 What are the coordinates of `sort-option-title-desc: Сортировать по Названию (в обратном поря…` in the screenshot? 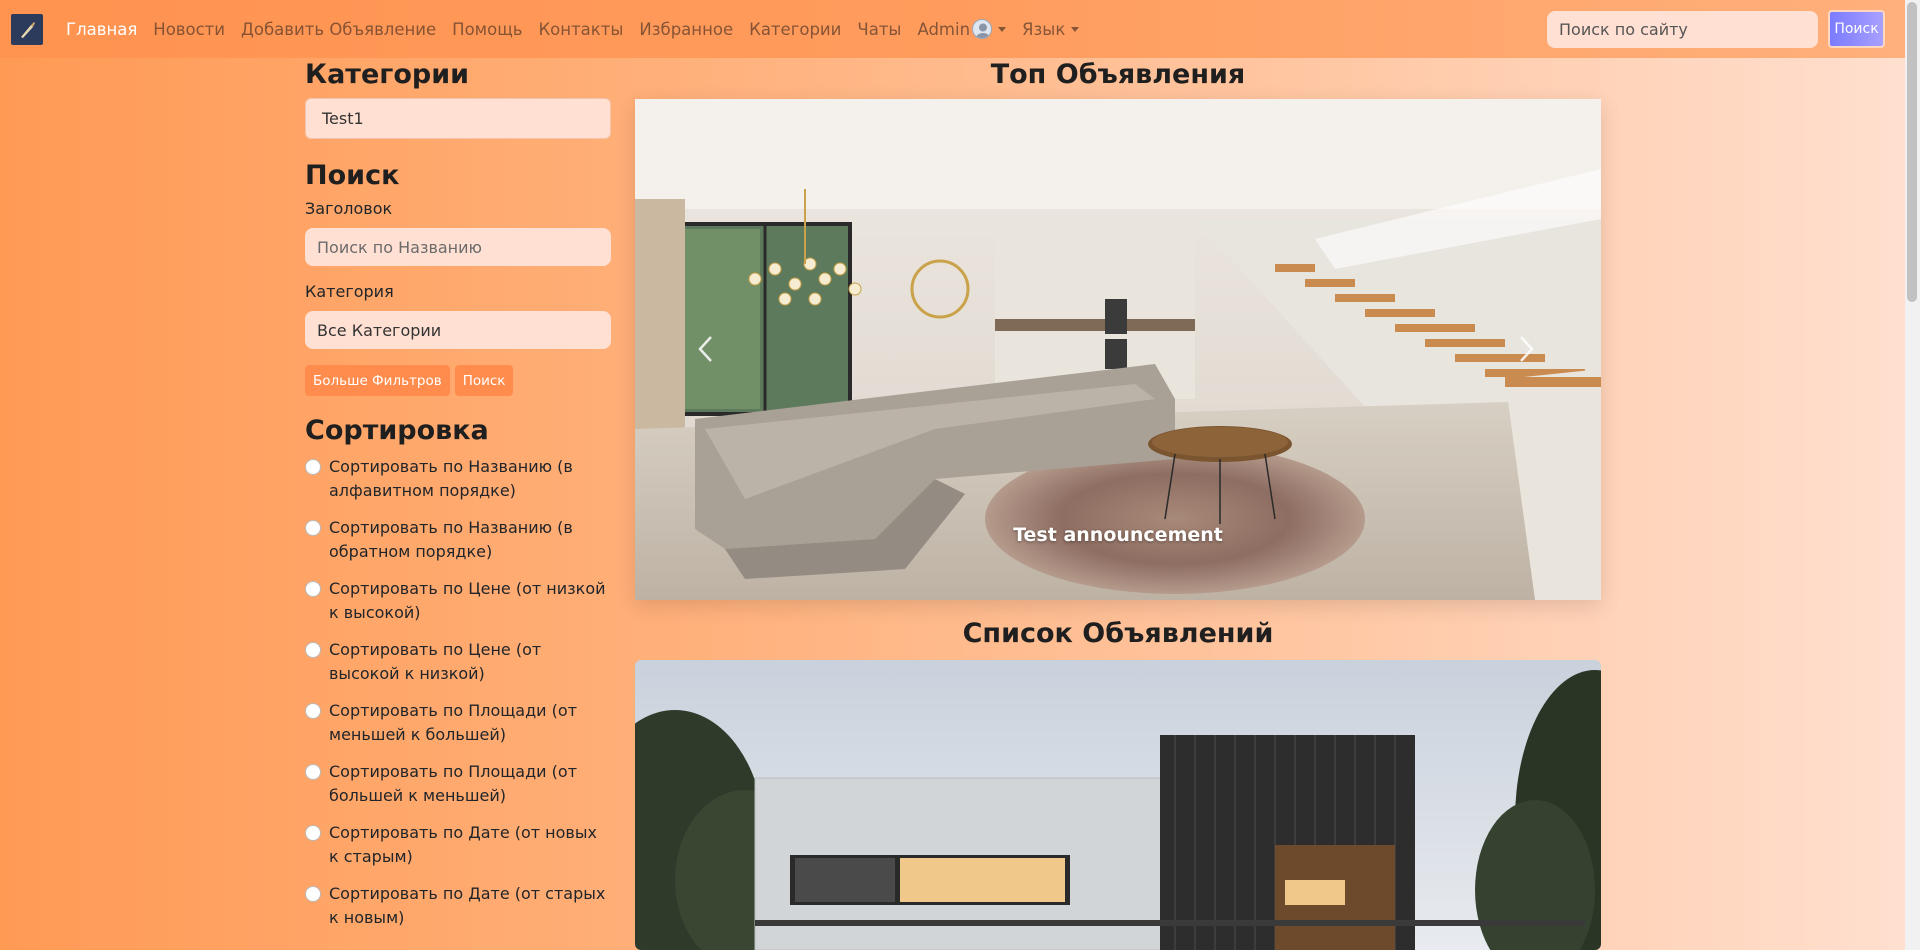 It's located at (458, 540).